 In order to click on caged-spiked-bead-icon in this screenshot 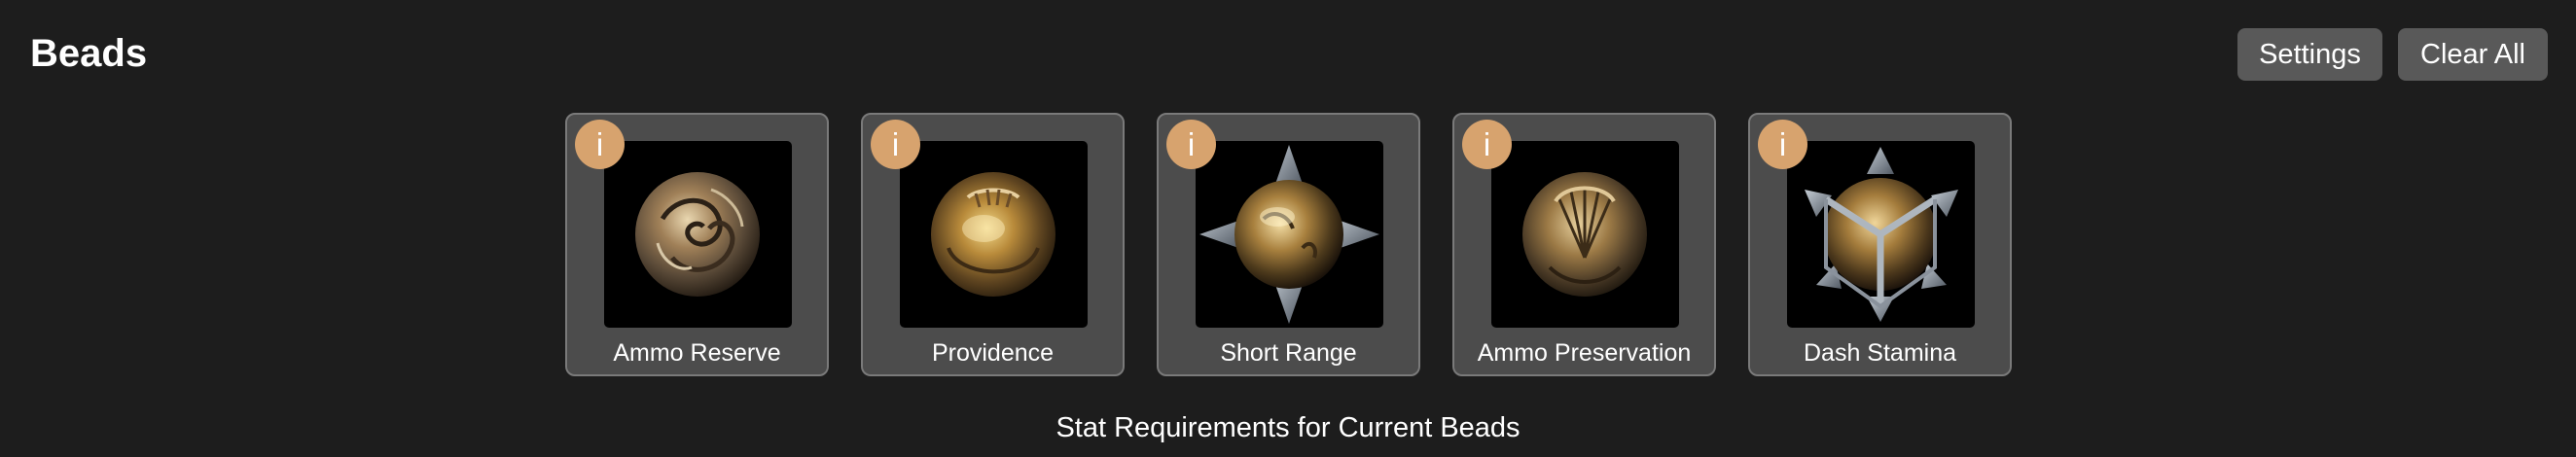, I will do `click(1881, 234)`.